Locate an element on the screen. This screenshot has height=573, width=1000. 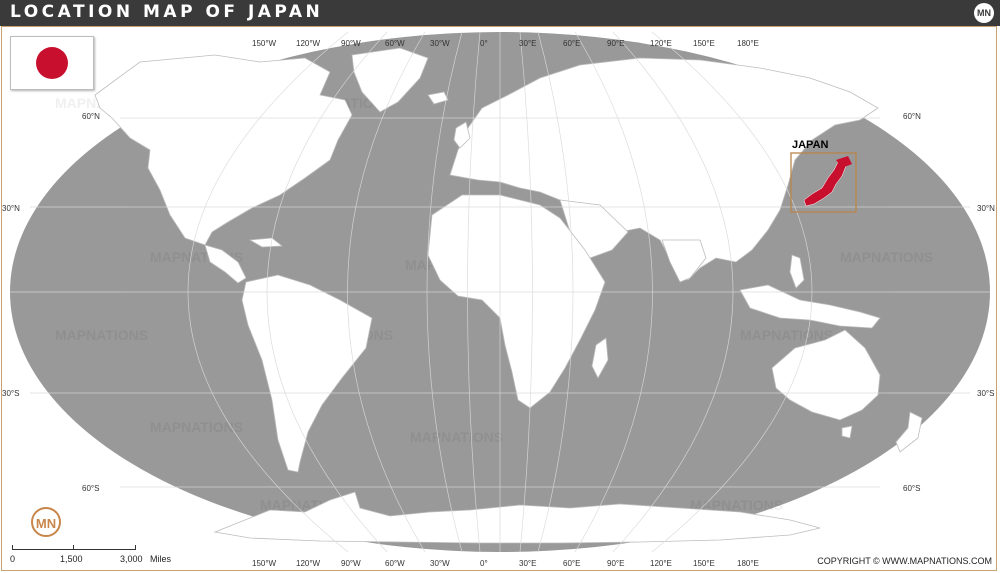
scale-label-1500: 1,500 is located at coordinates (71, 559).